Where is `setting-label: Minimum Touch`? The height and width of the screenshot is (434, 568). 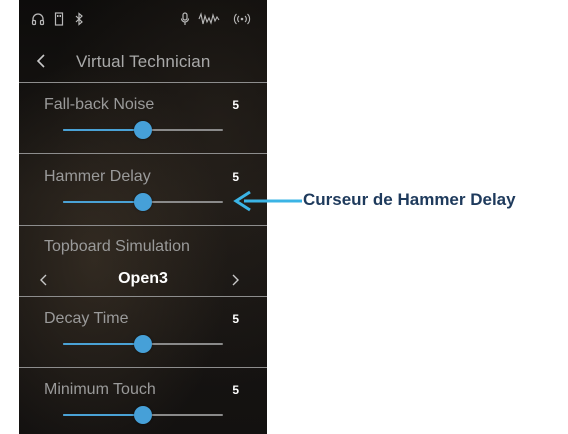
setting-label: Minimum Touch is located at coordinates (100, 389).